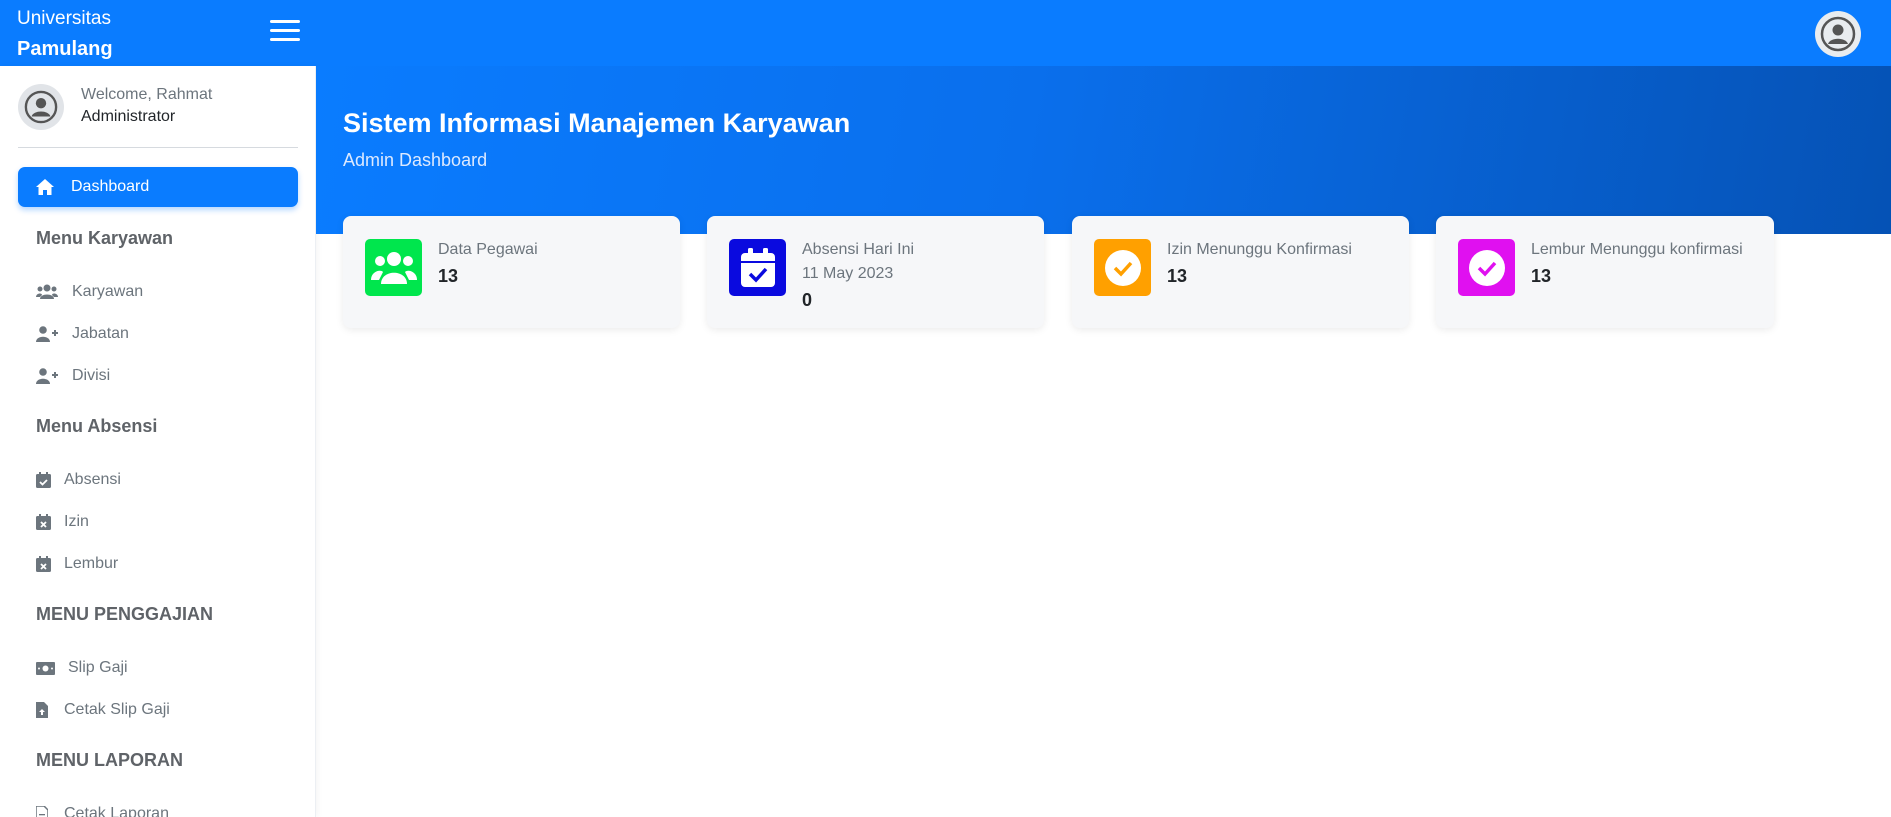  I want to click on profile-avatar-icon, so click(41, 107).